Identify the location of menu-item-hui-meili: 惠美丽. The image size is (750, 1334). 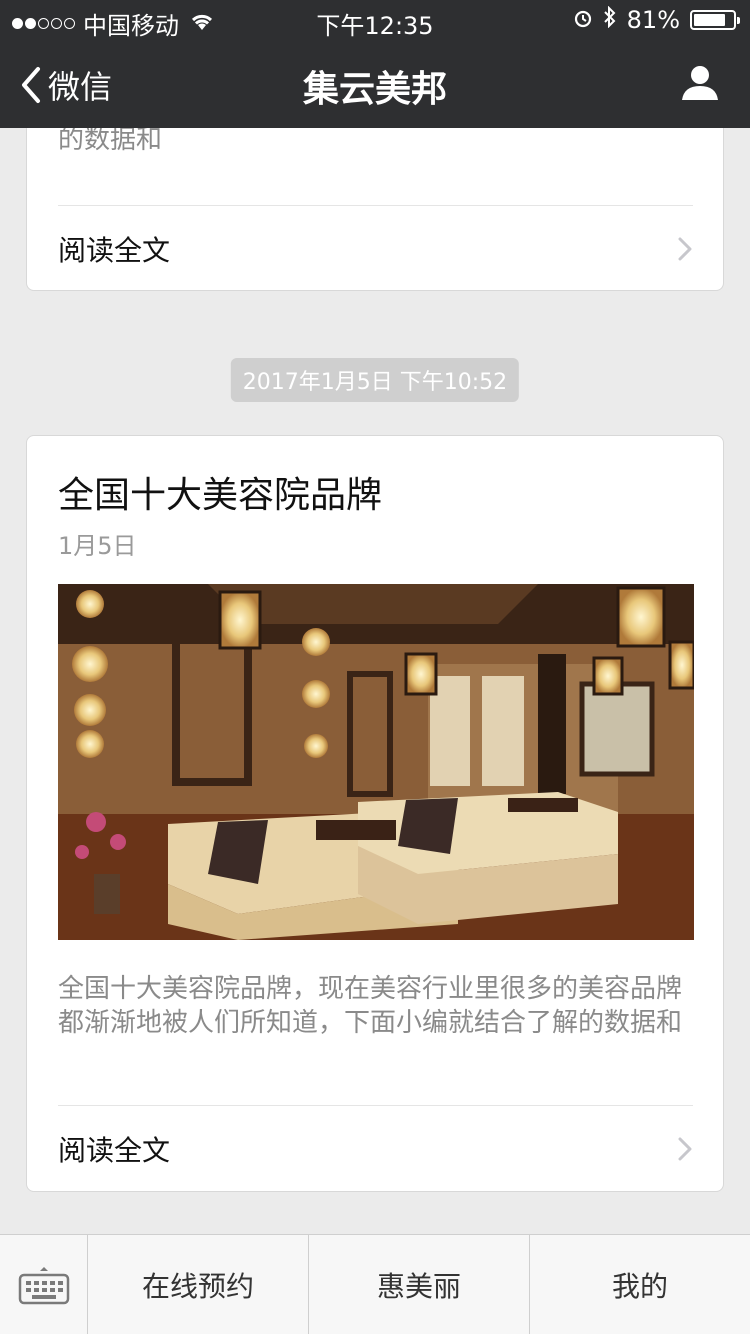
(419, 1284).